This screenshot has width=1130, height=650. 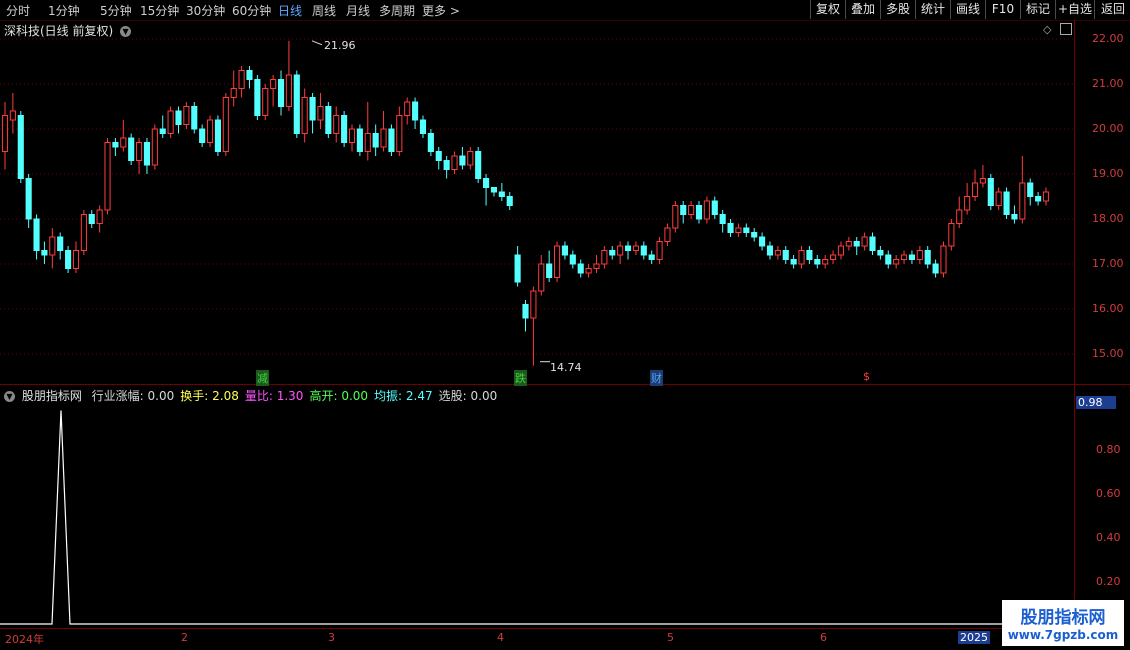 I want to click on statistics-button: 统计, so click(x=932, y=9).